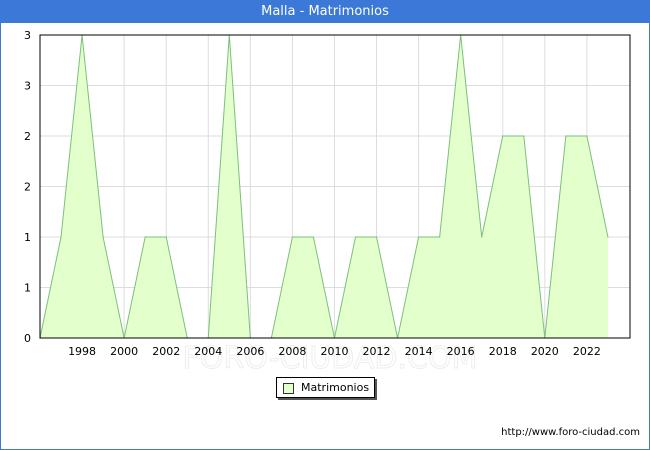 Image resolution: width=650 pixels, height=450 pixels. Describe the element at coordinates (570, 432) in the screenshot. I see `footer-url: http://www.foro-ciudad.com` at that location.